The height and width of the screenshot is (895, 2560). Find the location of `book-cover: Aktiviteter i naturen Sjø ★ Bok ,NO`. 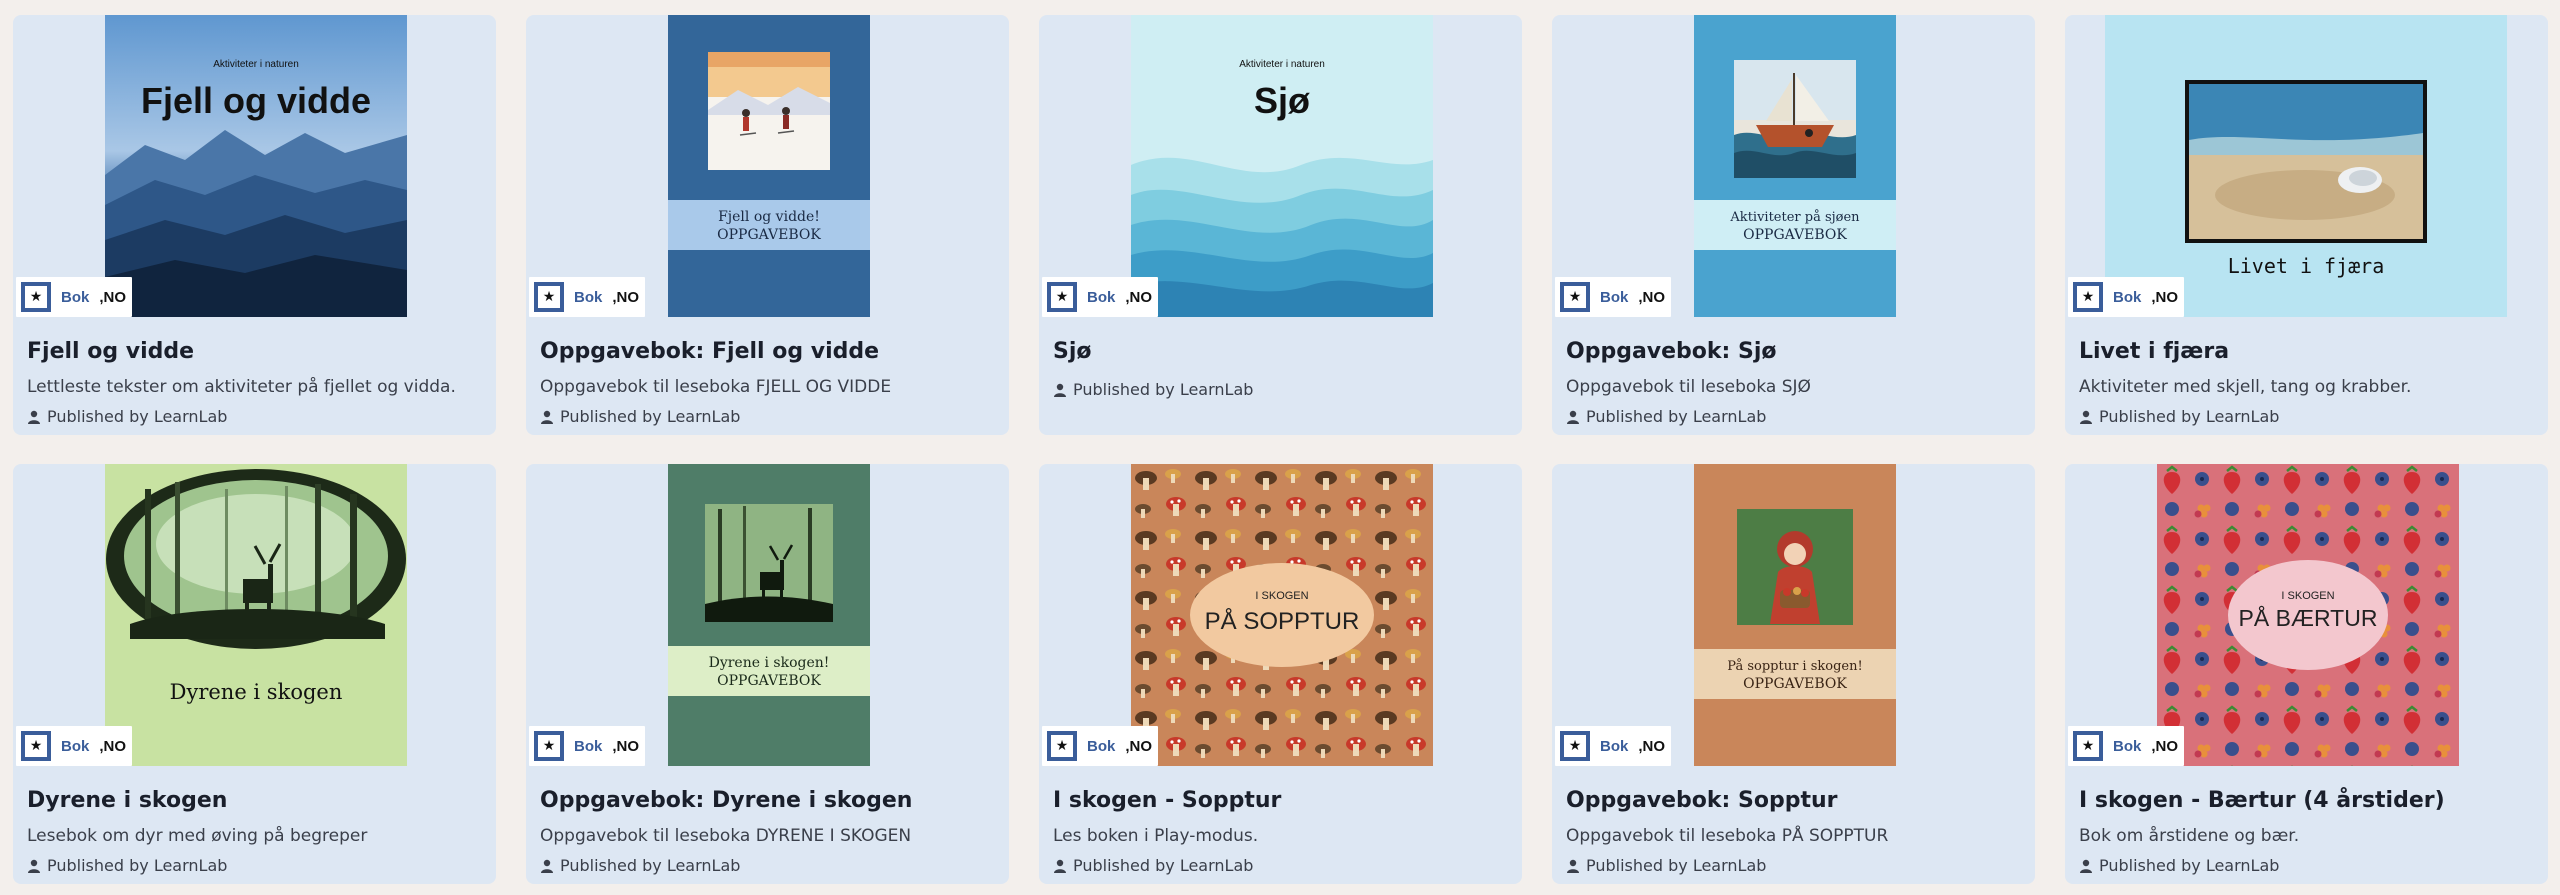

book-cover: Aktiviteter i naturen Sjø ★ Bok ,NO is located at coordinates (1280, 166).